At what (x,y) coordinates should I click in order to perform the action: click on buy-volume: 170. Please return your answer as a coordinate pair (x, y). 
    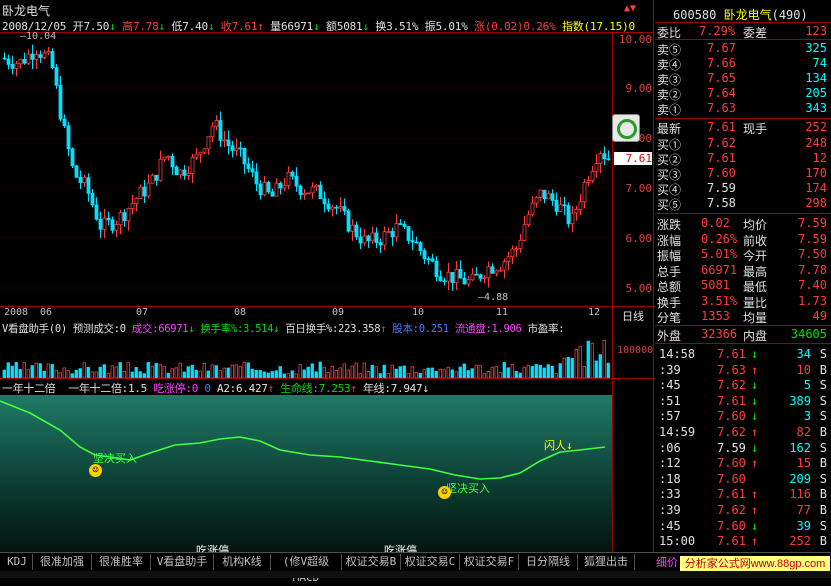
    Looking at the image, I should click on (816, 173).